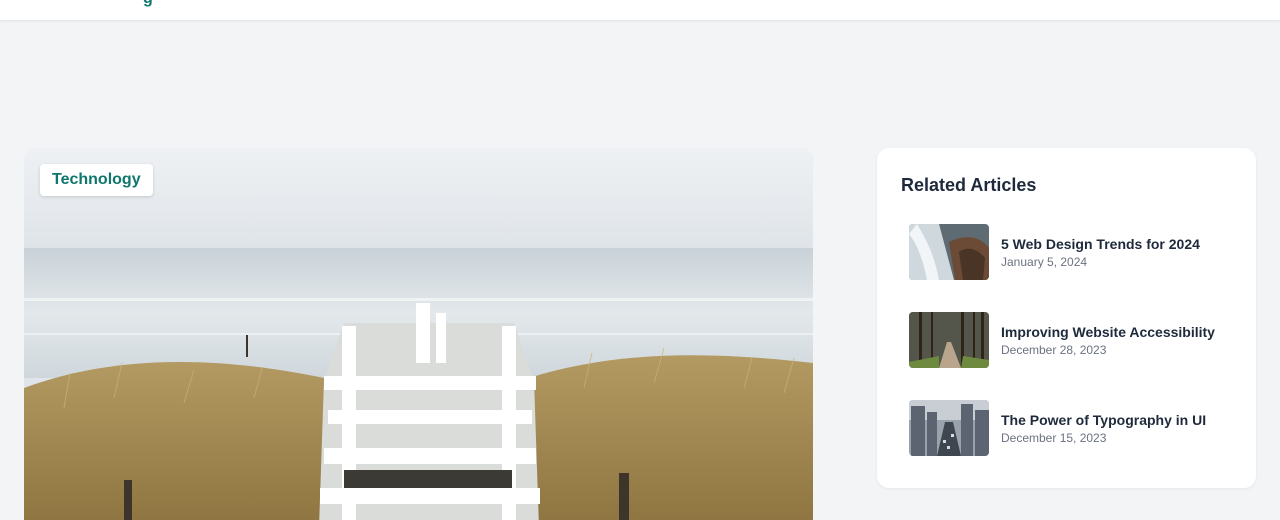 The image size is (1280, 520). What do you see at coordinates (148, 3) in the screenshot?
I see `site-logo: g` at bounding box center [148, 3].